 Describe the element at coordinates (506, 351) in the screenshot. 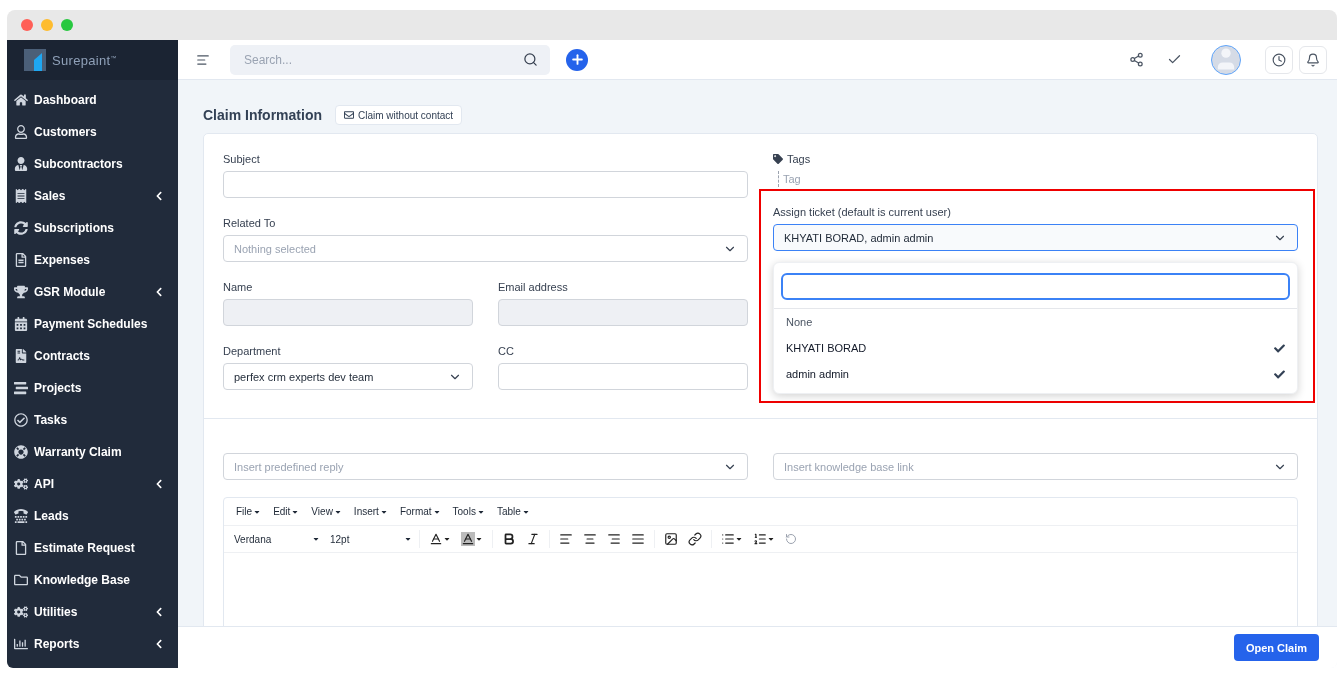

I see `field-label: CC` at that location.